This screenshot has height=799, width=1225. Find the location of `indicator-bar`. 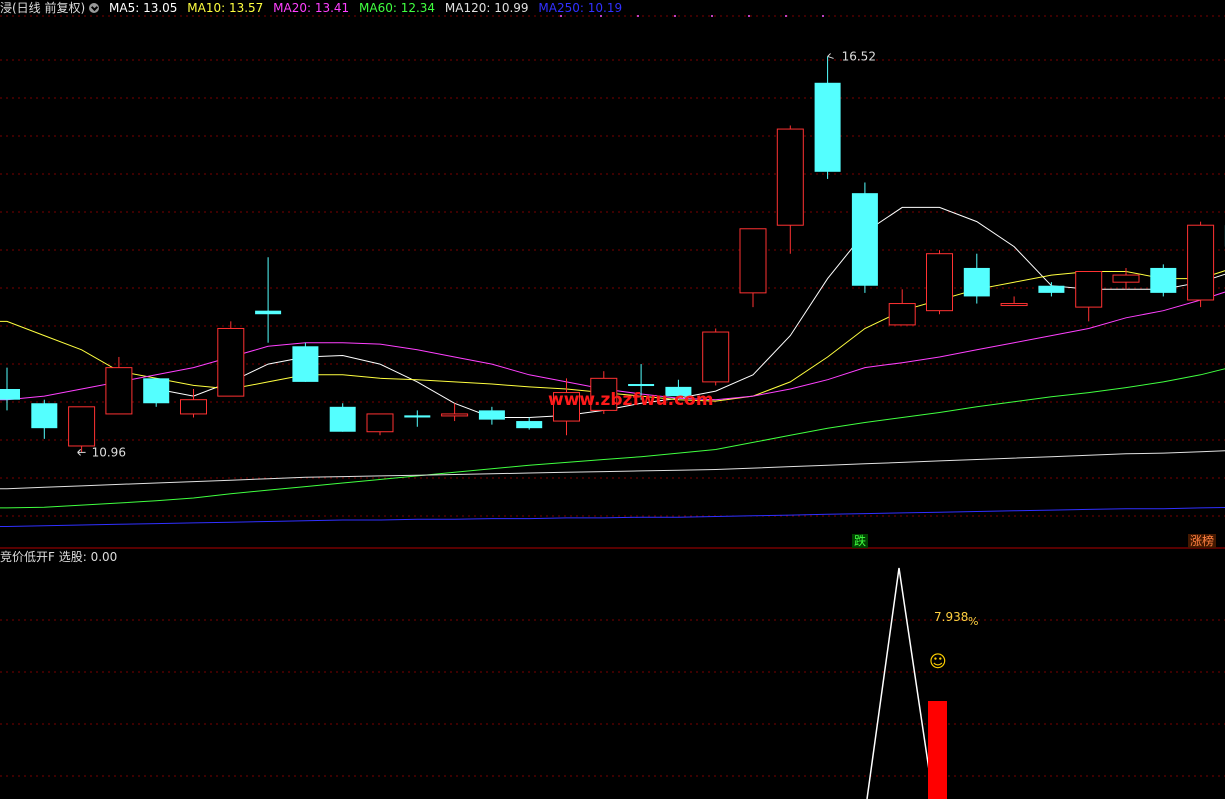

indicator-bar is located at coordinates (937, 750).